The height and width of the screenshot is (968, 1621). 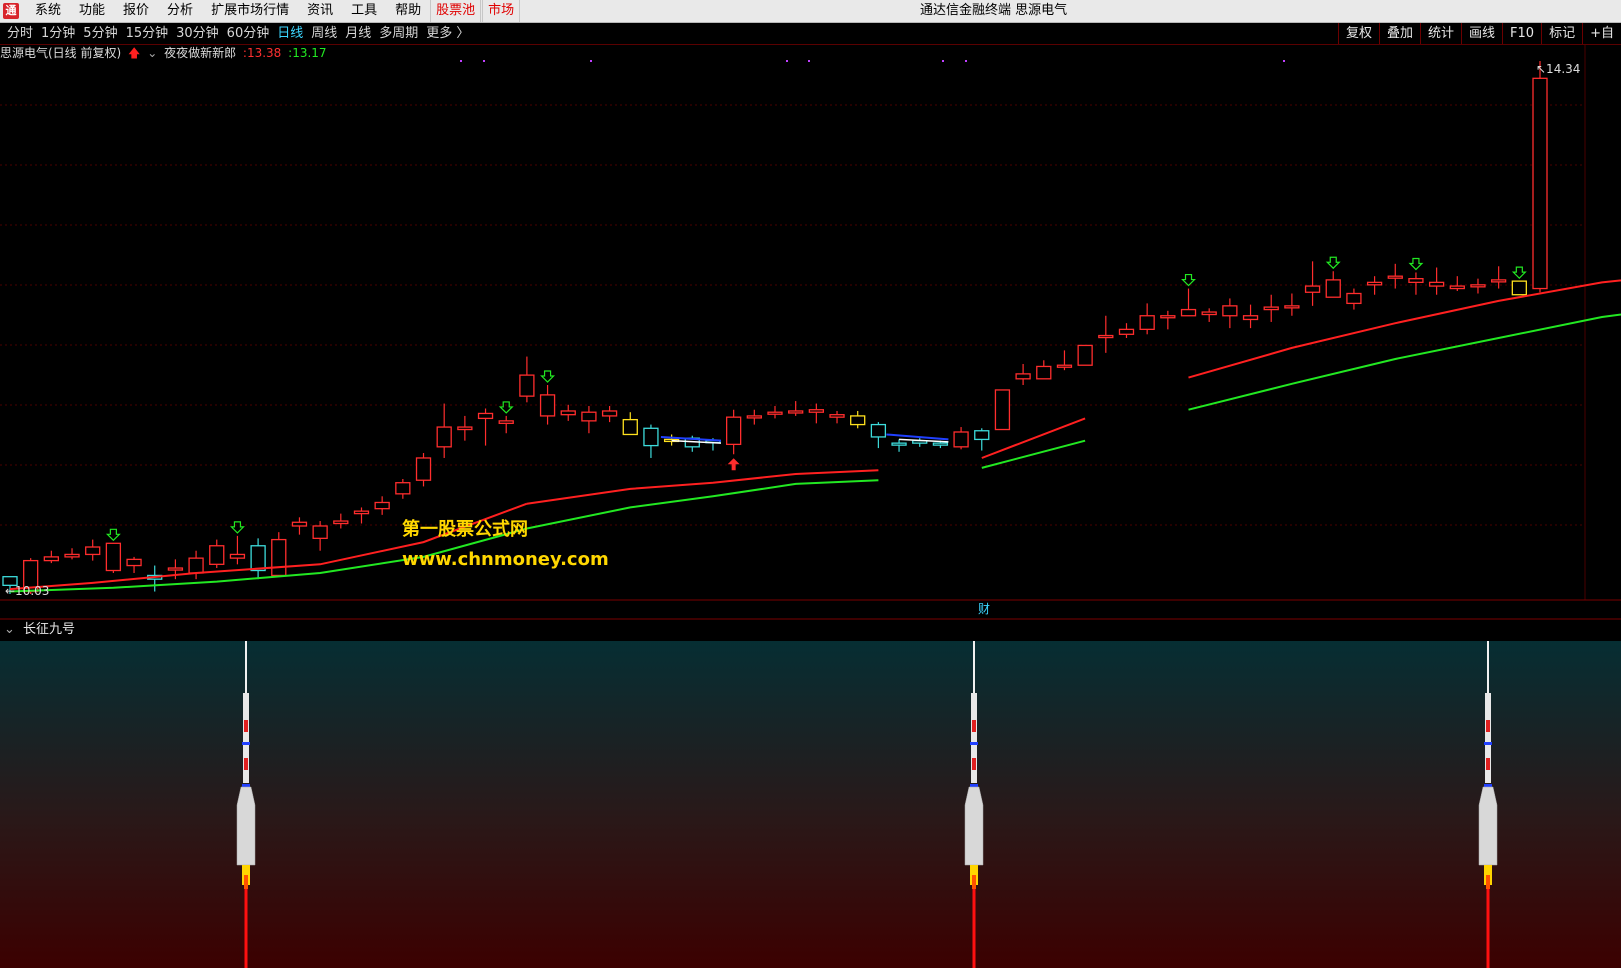 I want to click on period-tab-4: 15分钟, so click(x=147, y=33).